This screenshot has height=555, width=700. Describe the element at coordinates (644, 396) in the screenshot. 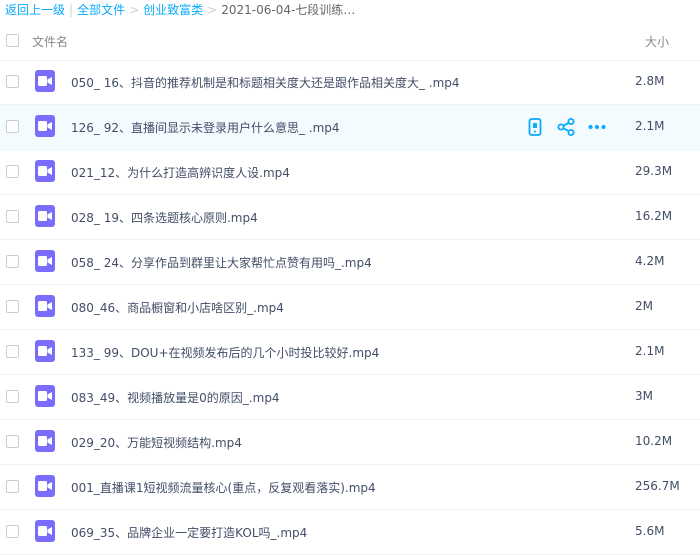

I see `file-size: 3M` at that location.